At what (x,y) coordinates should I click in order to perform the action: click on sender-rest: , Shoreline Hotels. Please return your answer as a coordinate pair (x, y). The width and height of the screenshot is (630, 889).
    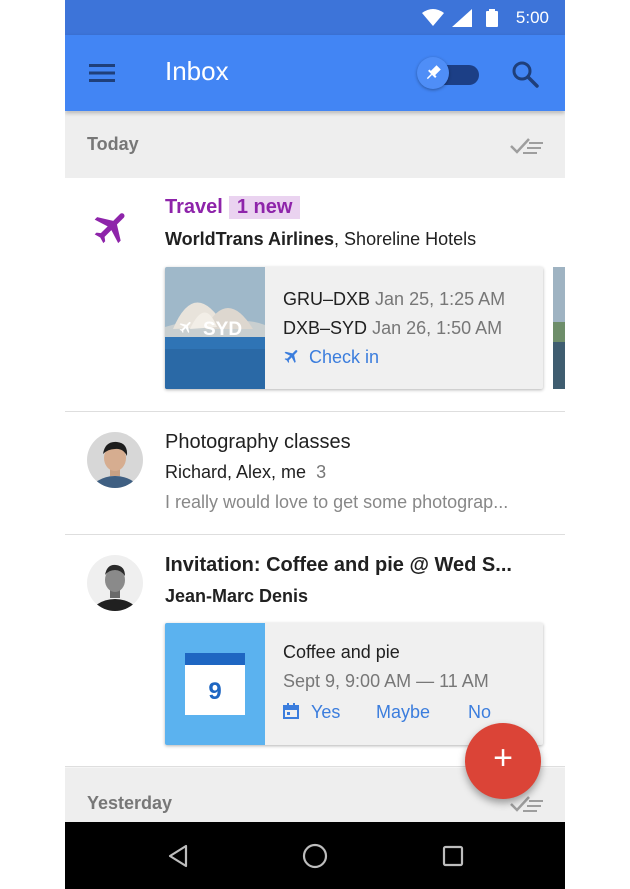
    Looking at the image, I should click on (405, 239).